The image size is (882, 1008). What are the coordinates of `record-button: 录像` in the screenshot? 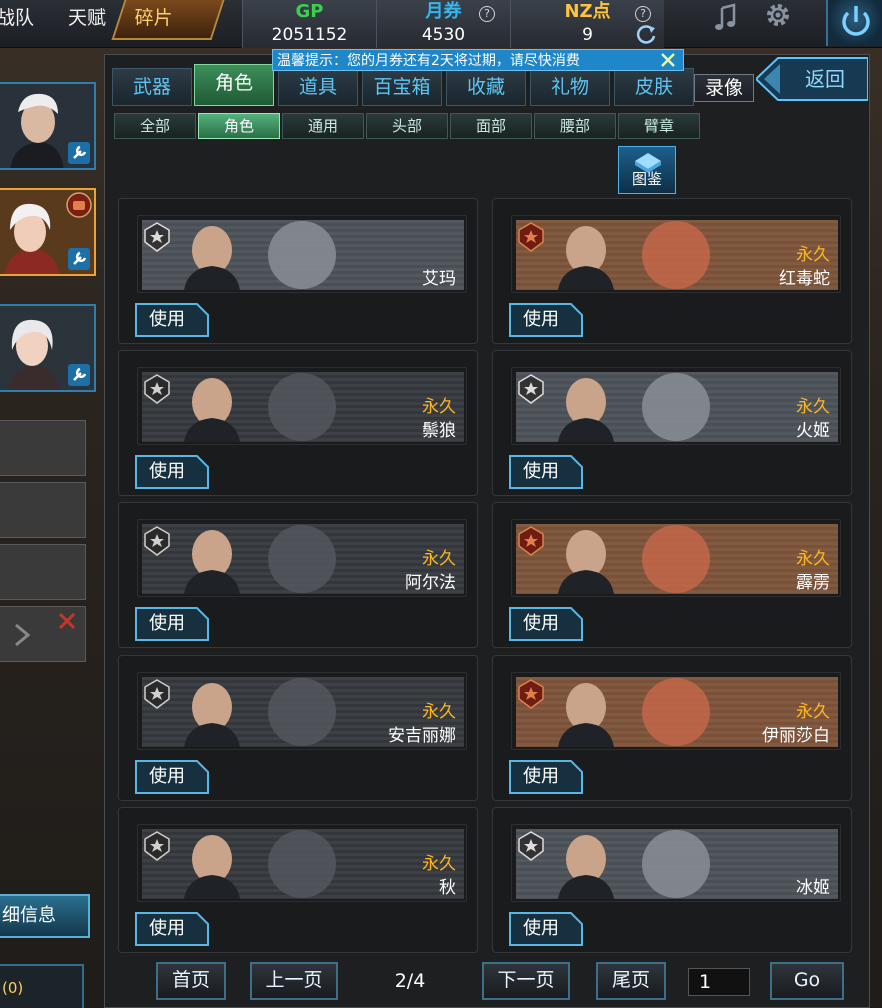 It's located at (724, 88).